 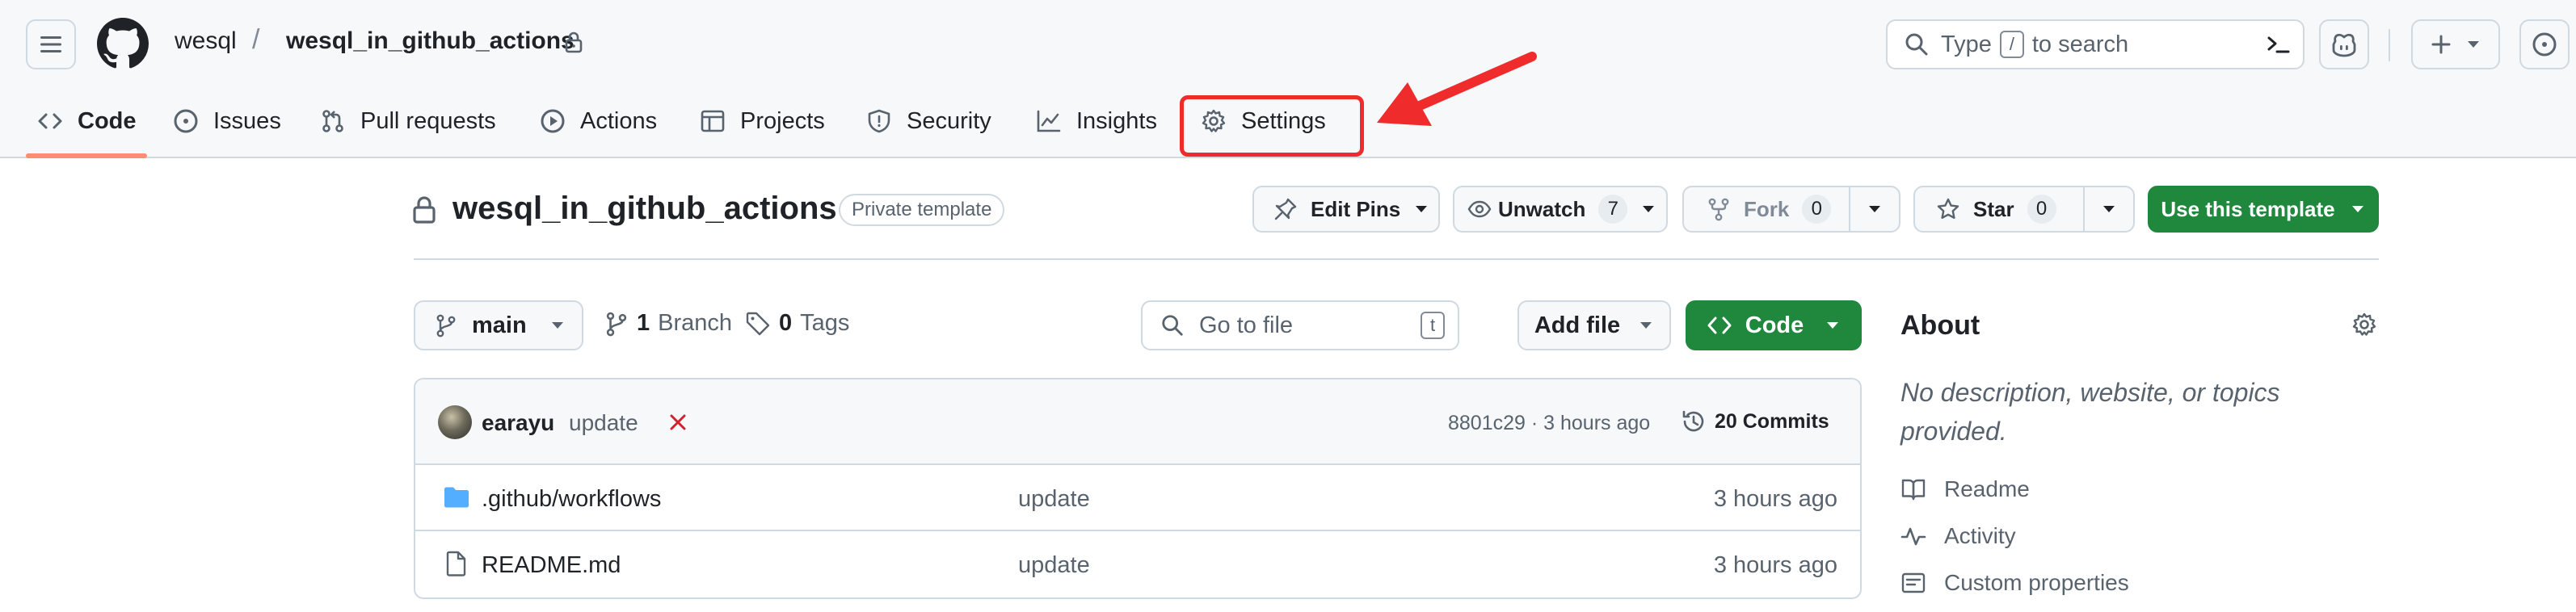 What do you see at coordinates (2014, 583) in the screenshot?
I see `custom-properties-link: Custom properties` at bounding box center [2014, 583].